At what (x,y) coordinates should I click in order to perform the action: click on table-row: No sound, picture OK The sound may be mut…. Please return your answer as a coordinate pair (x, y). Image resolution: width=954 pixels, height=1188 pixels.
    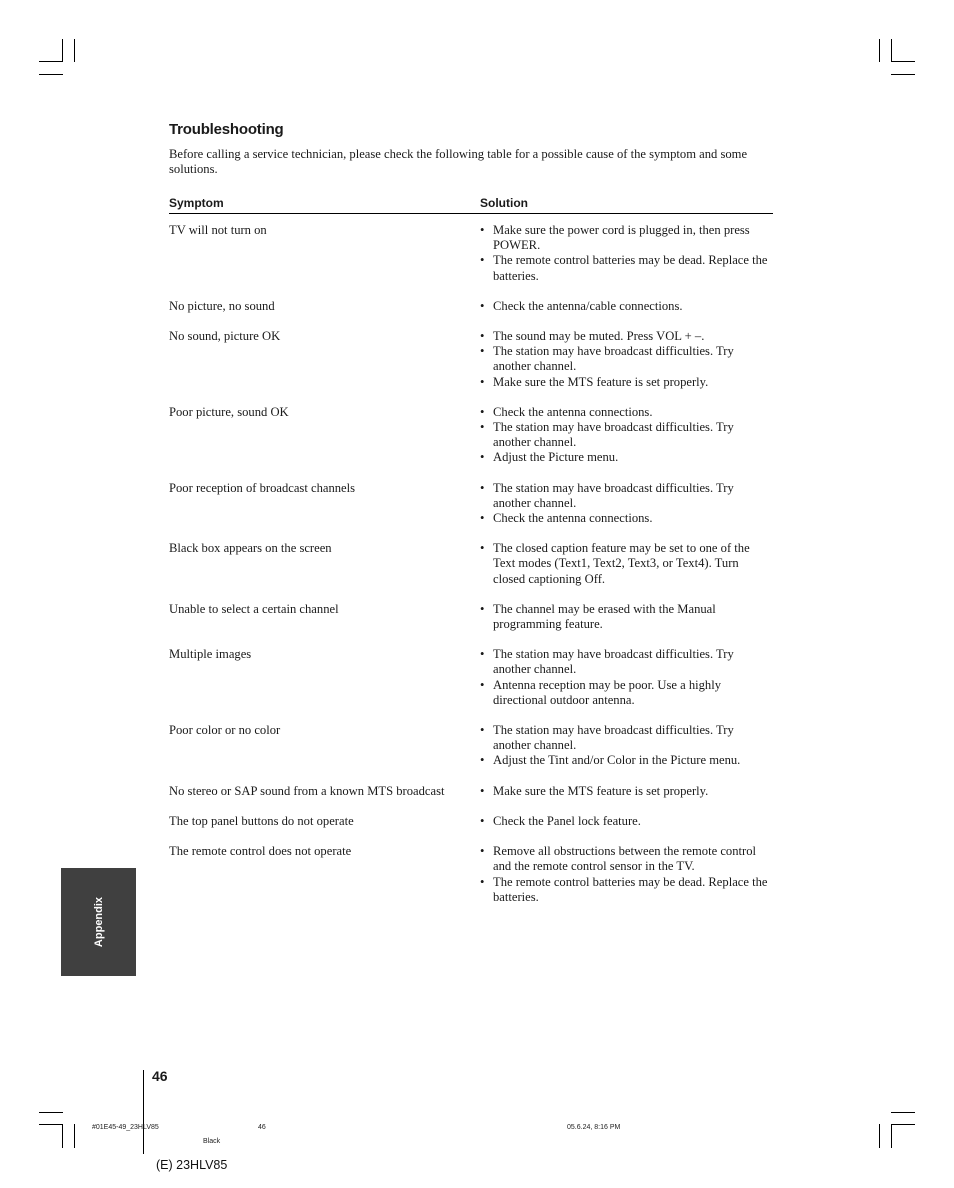
    Looking at the image, I should click on (471, 359).